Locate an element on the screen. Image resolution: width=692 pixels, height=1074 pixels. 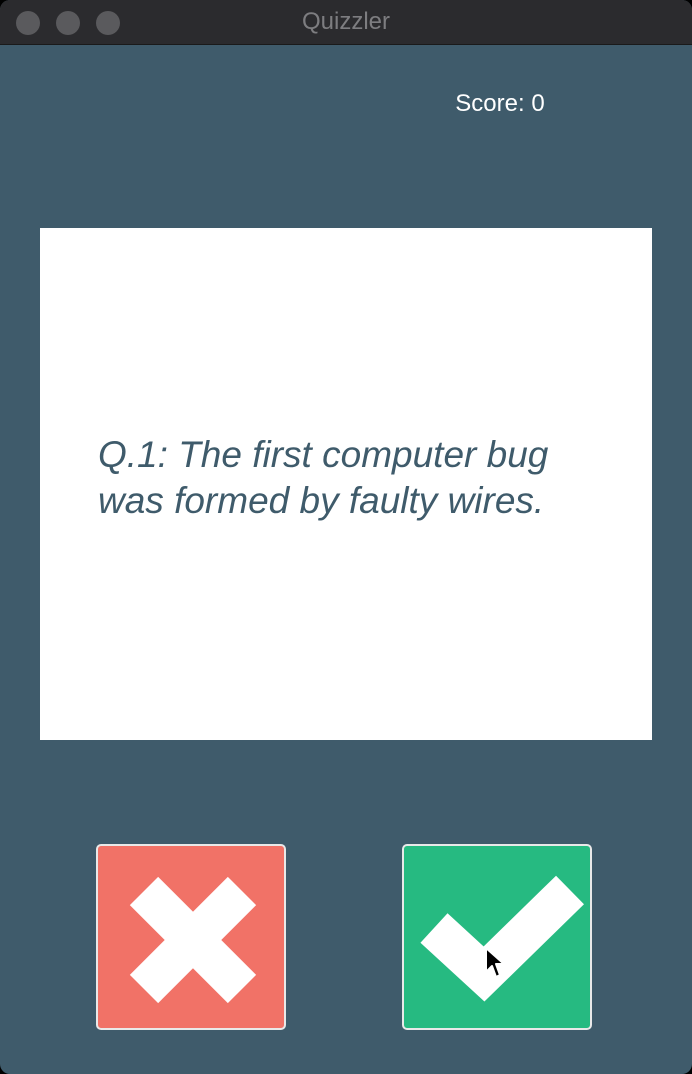
title-bar: Quizzler is located at coordinates (346, 22).